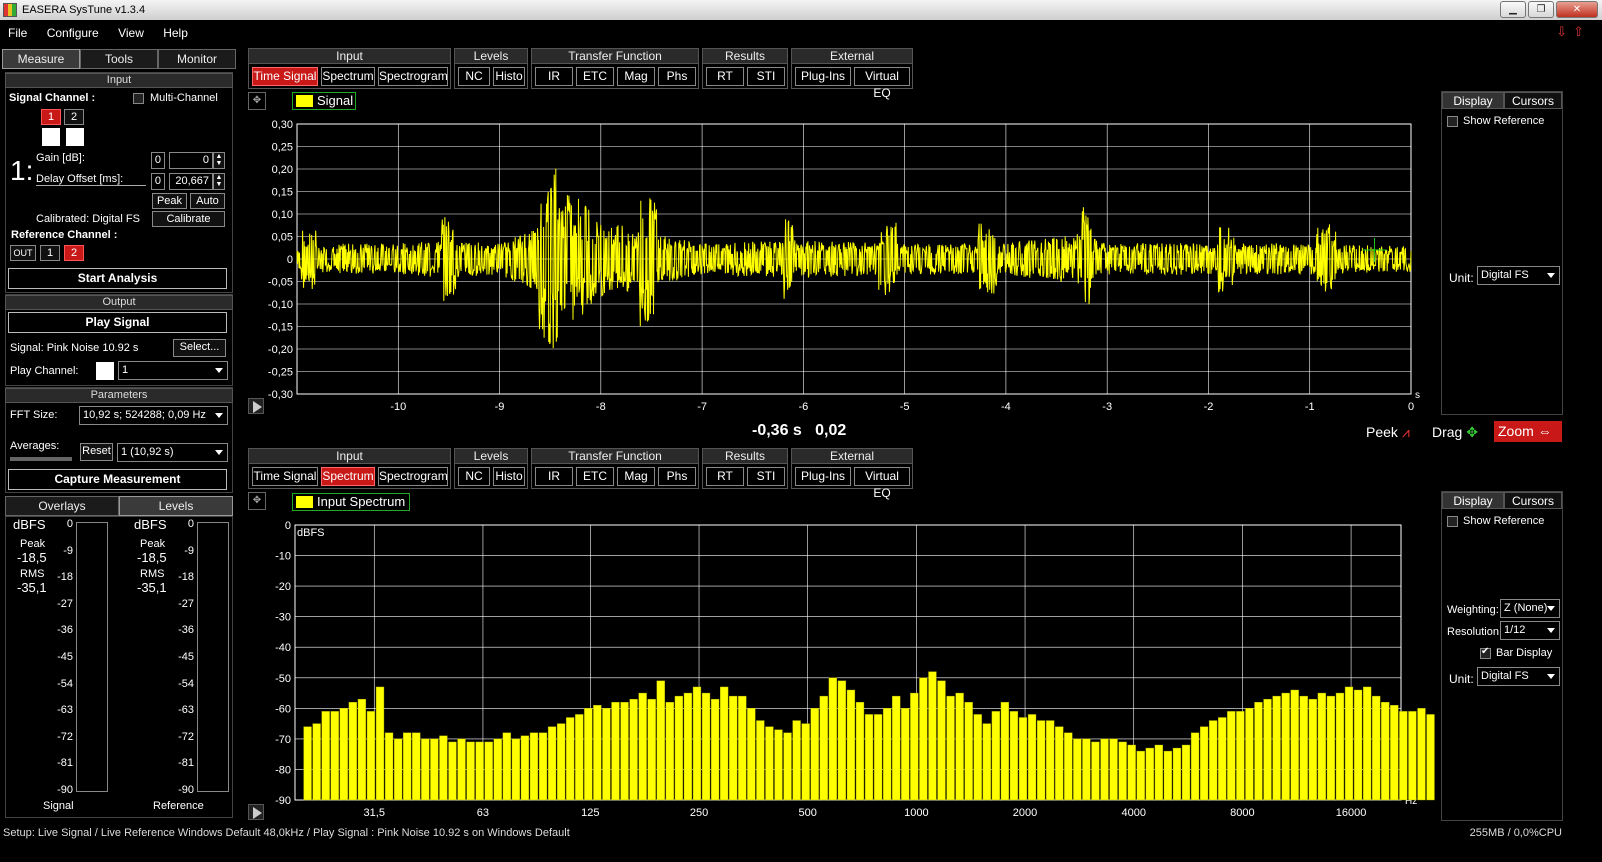  Describe the element at coordinates (96, 452) in the screenshot. I see `reset-averages-button: Reset` at that location.